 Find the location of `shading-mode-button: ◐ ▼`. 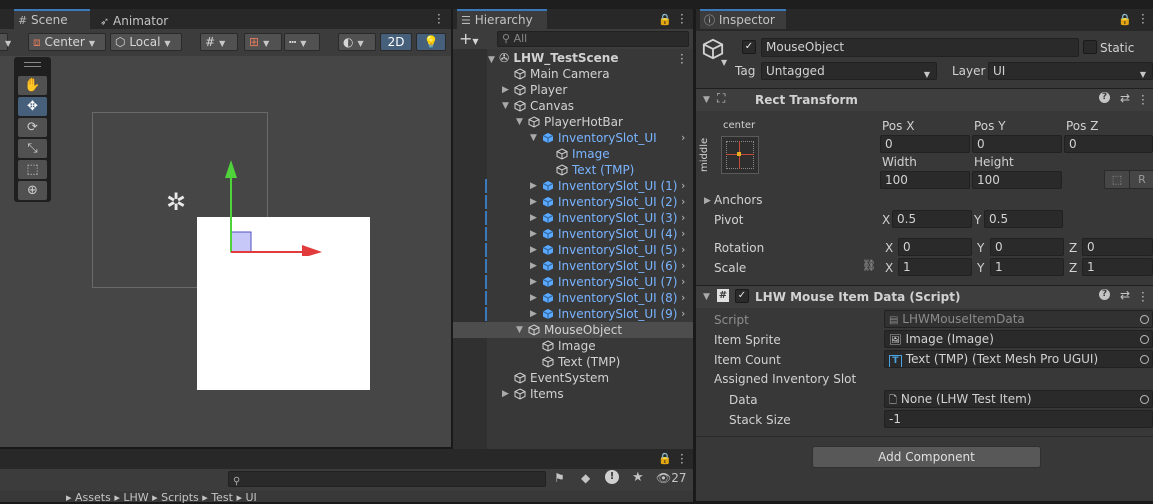

shading-mode-button: ◐ ▼ is located at coordinates (357, 42).